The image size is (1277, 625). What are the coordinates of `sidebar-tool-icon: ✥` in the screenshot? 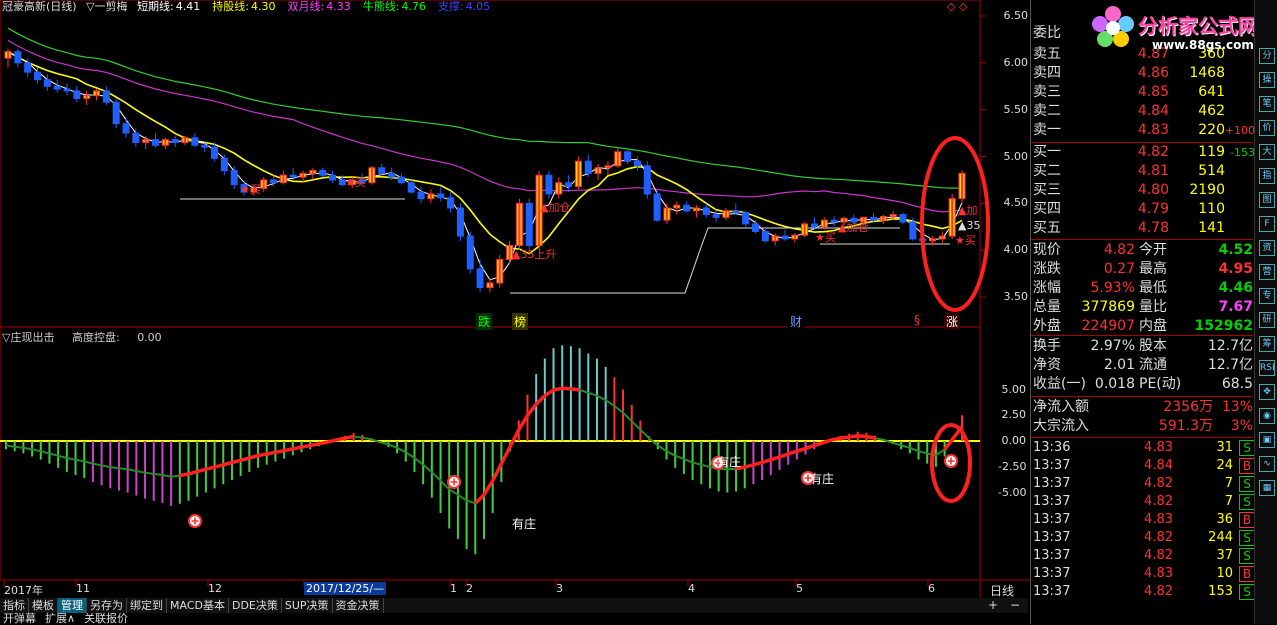 It's located at (1267, 392).